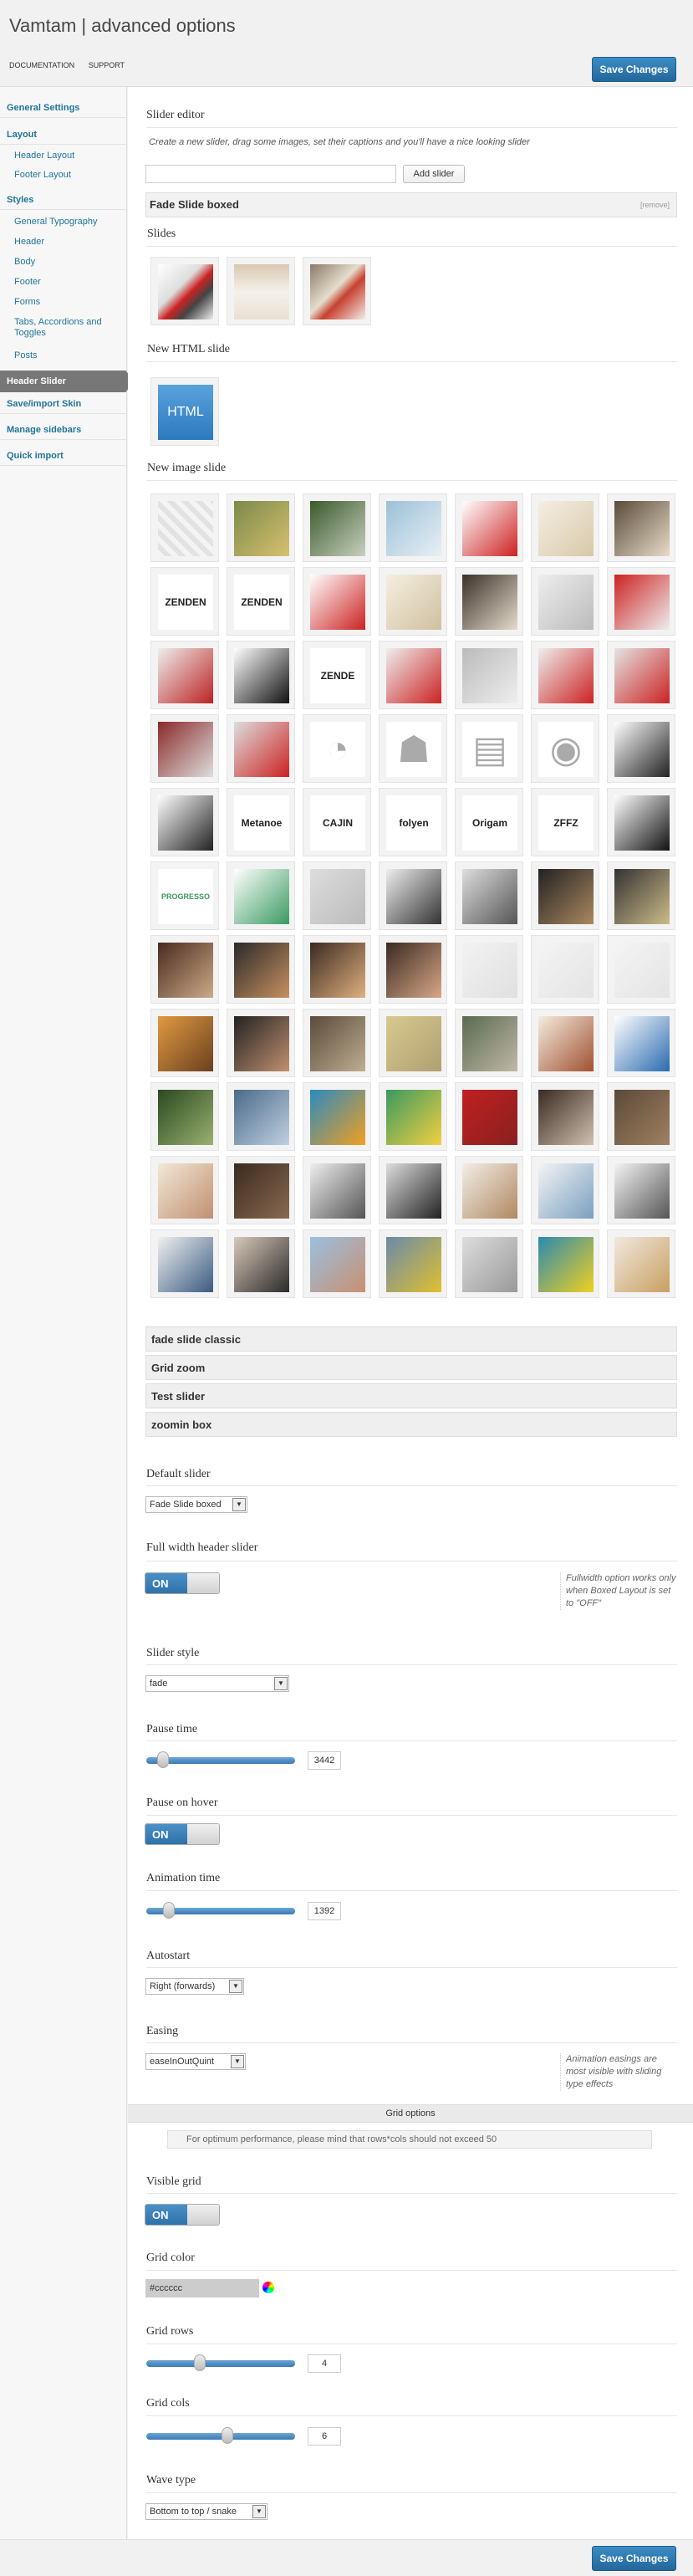  What do you see at coordinates (268, 2287) in the screenshot?
I see `color-picker-icon` at bounding box center [268, 2287].